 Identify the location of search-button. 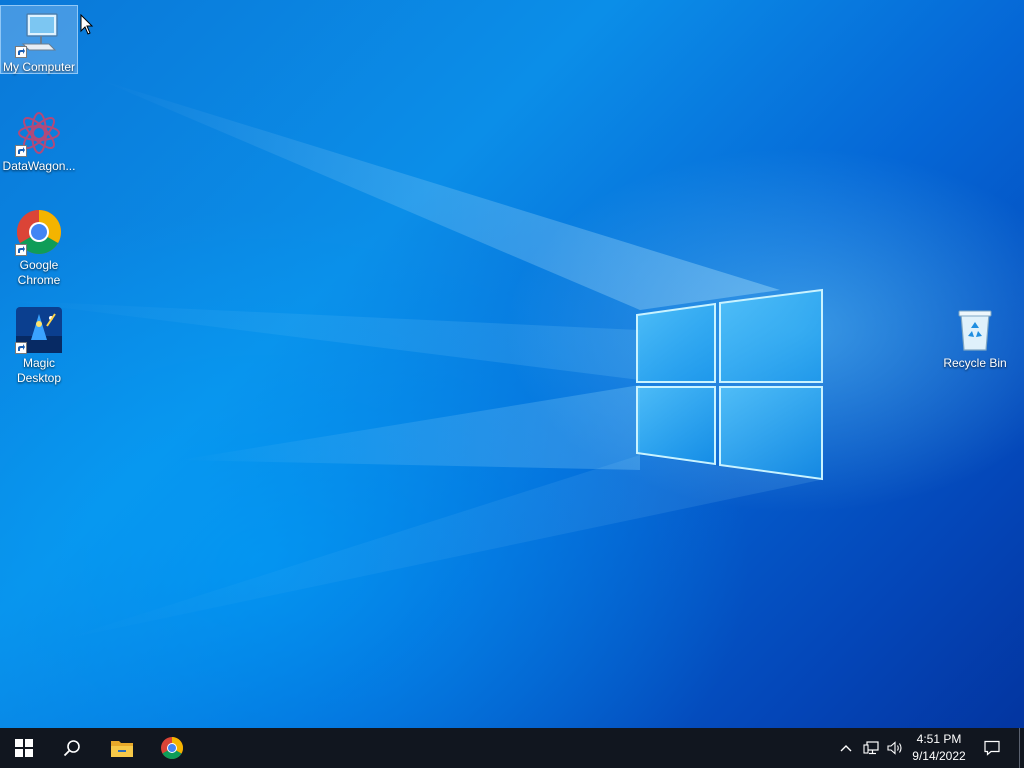
(72, 748).